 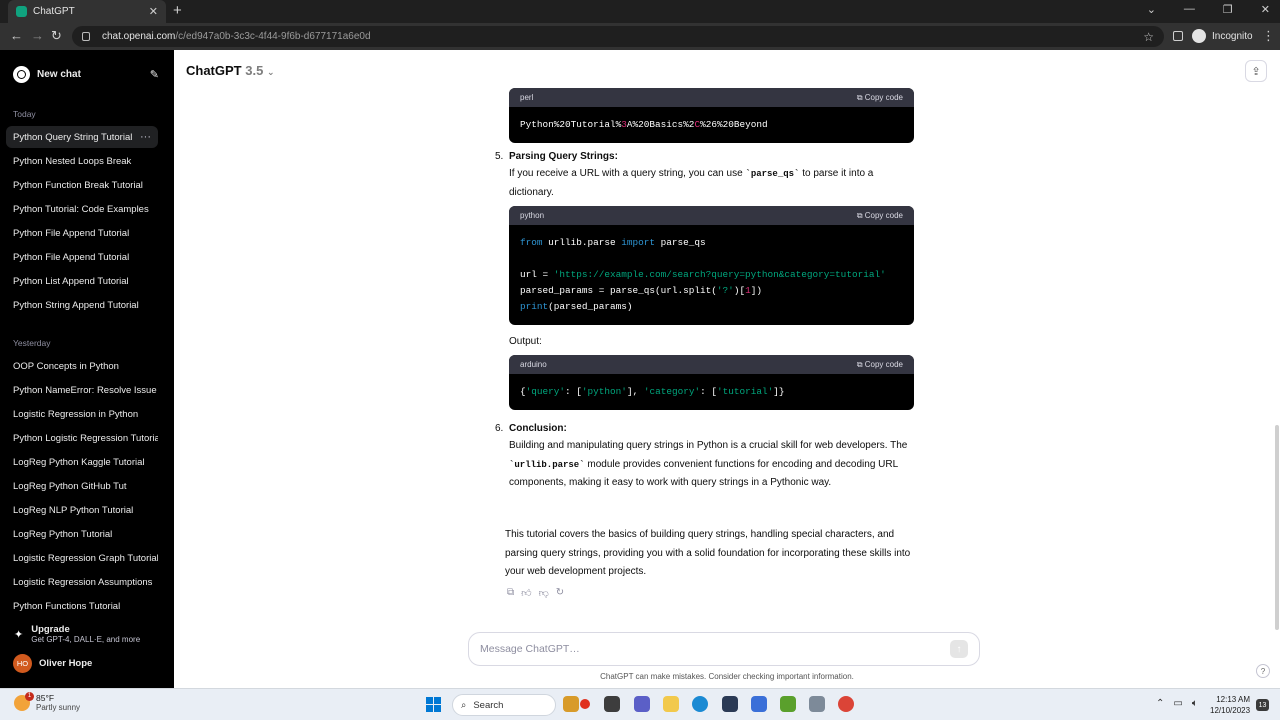 I want to click on group-label-yesterday: Yesterday, so click(x=32, y=343).